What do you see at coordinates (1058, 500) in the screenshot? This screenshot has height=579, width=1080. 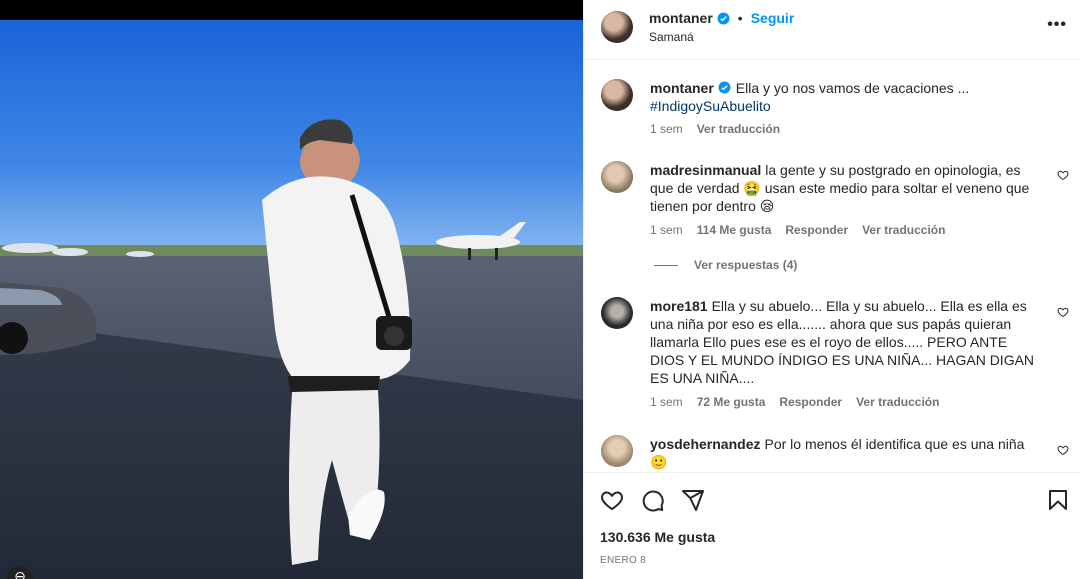 I see `bookmark-icon` at bounding box center [1058, 500].